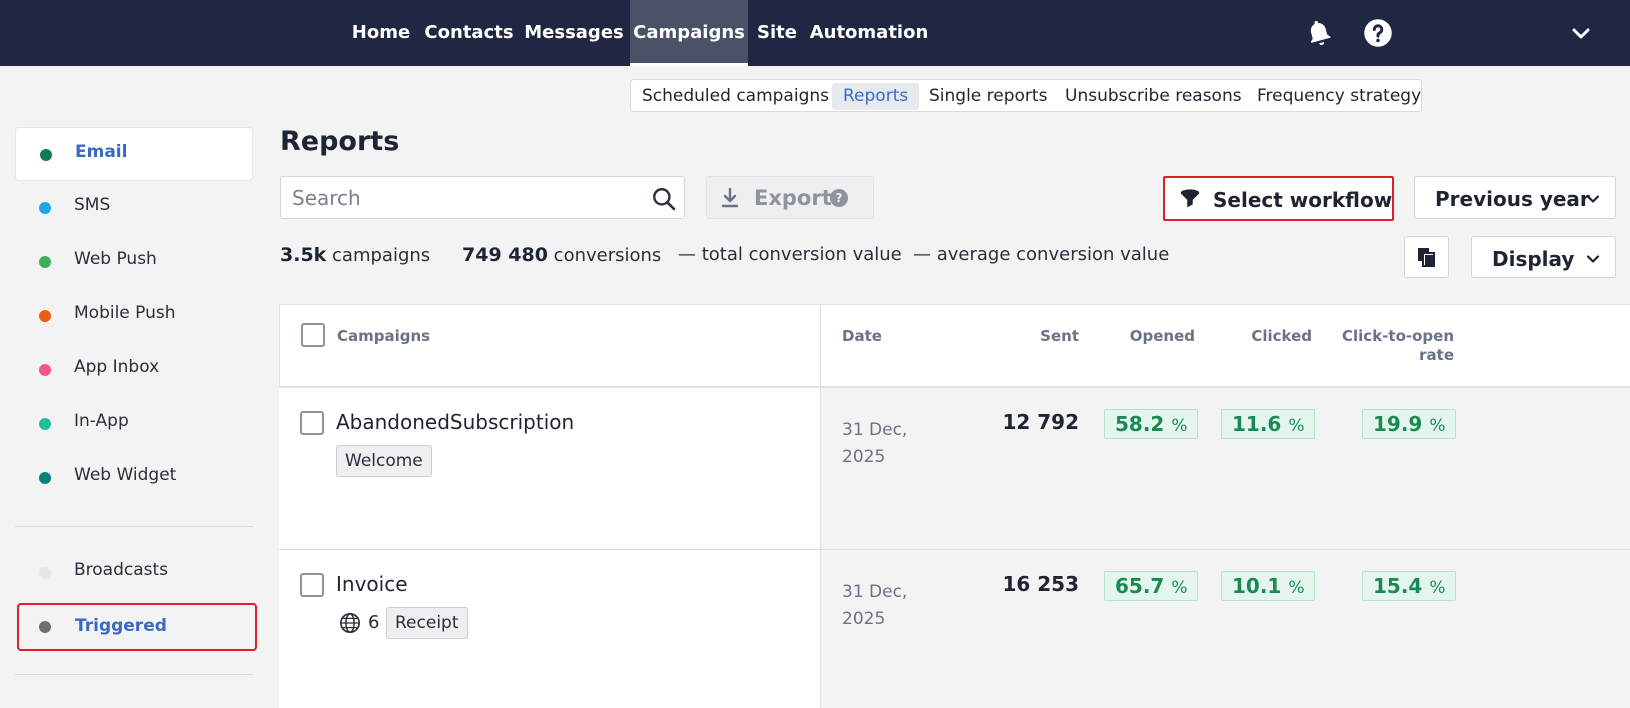  I want to click on period-dropdown: Previous year, so click(1515, 197).